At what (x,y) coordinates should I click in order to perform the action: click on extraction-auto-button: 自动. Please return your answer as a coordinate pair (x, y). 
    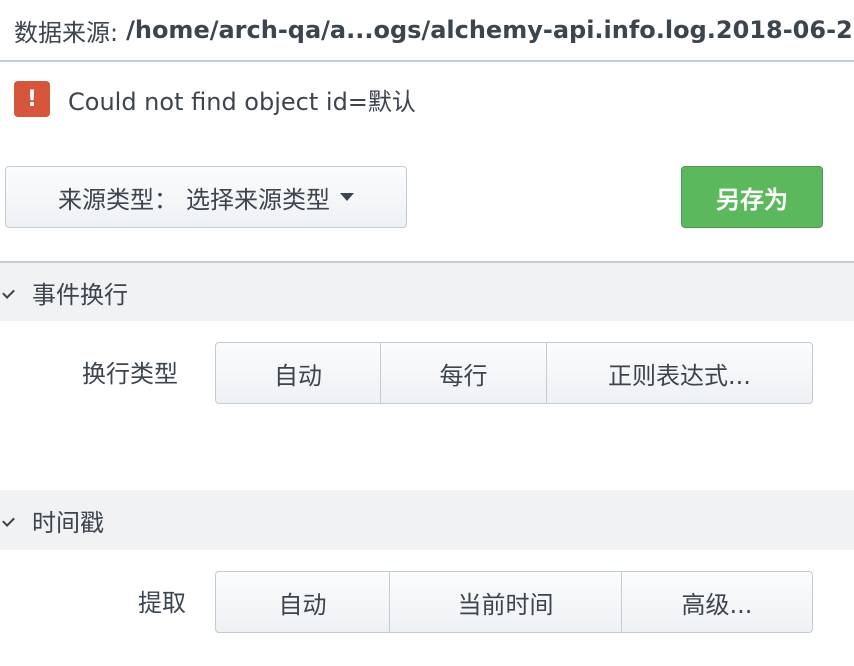
    Looking at the image, I should click on (302, 602).